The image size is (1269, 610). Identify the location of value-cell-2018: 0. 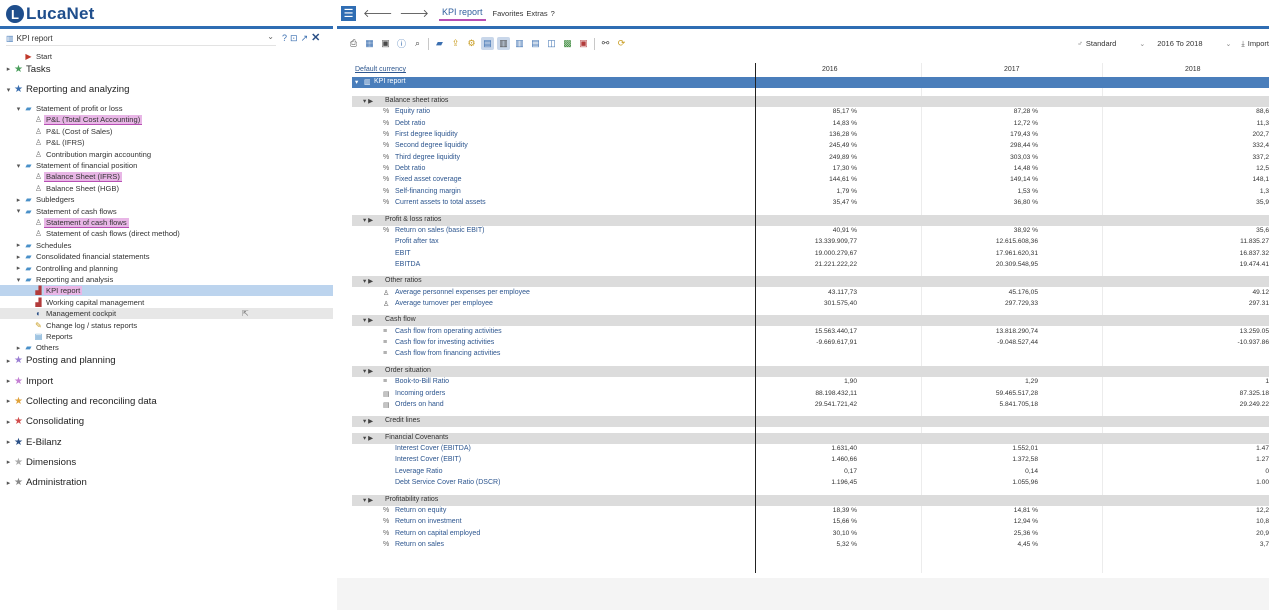
(1209, 471).